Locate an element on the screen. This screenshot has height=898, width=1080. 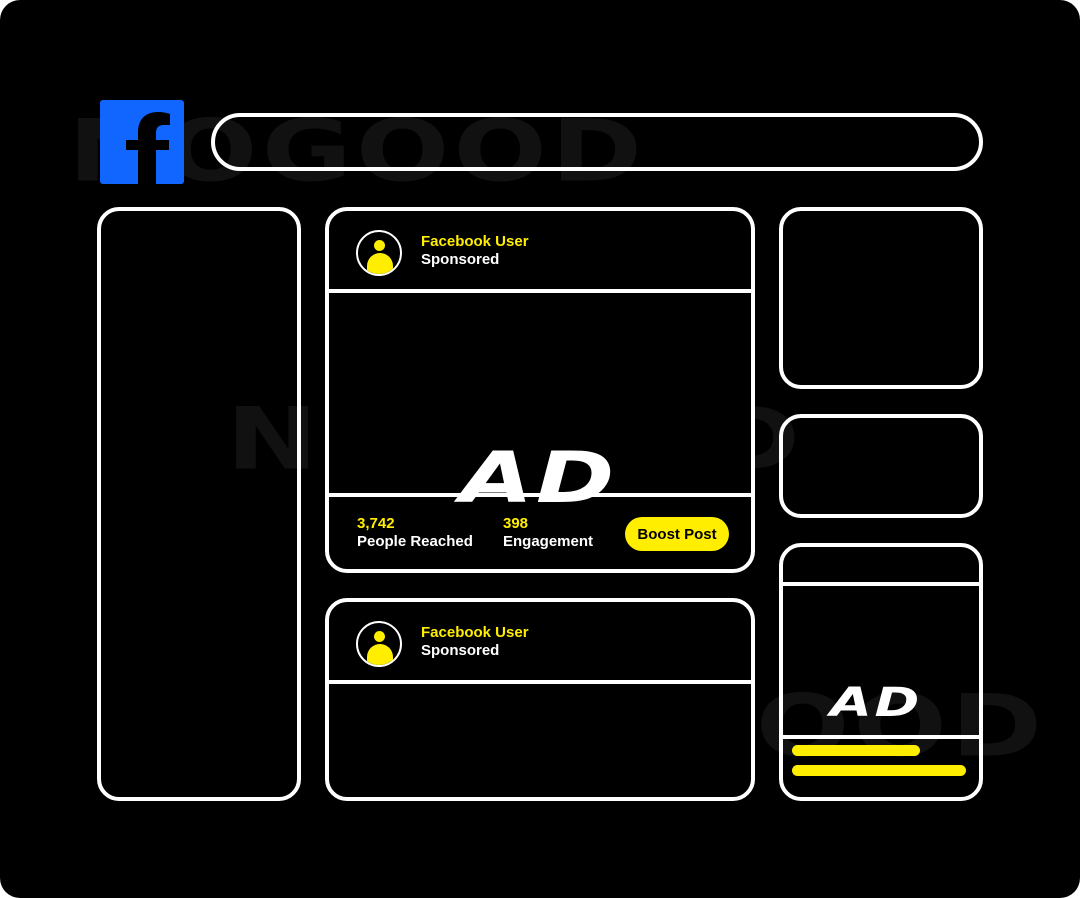
engagement-label: Engagement is located at coordinates (548, 541).